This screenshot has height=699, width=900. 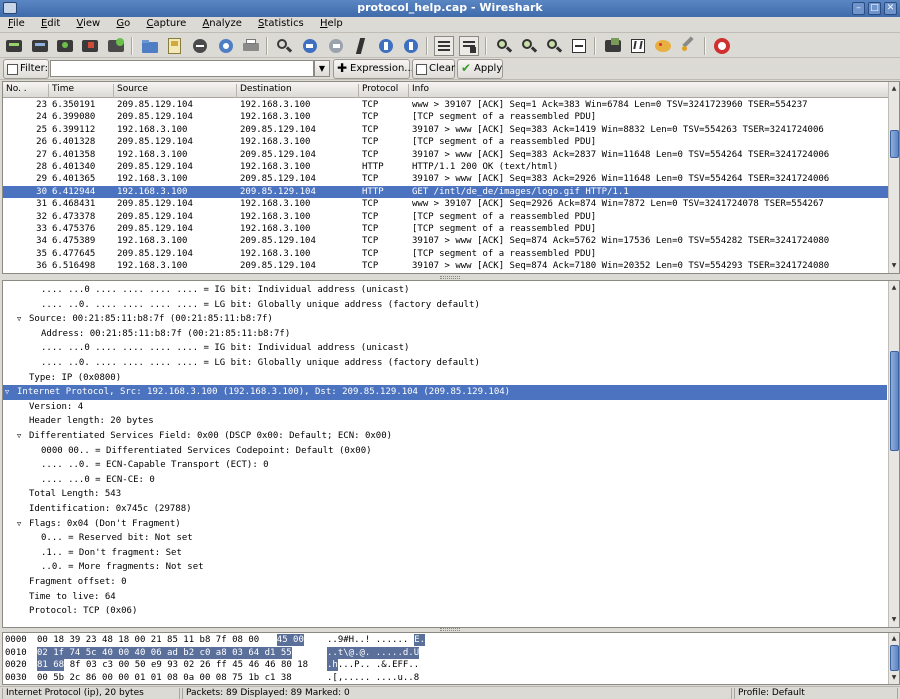 I want to click on hex-ascii-highlighted: E., so click(x=420, y=640).